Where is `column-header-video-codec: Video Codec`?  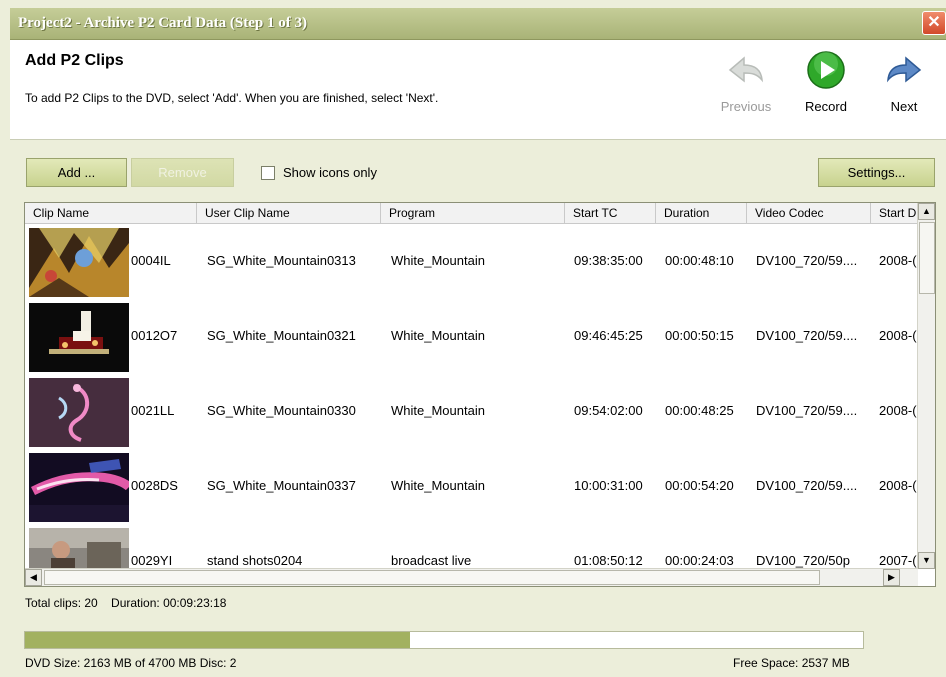
column-header-video-codec: Video Codec is located at coordinates (809, 213).